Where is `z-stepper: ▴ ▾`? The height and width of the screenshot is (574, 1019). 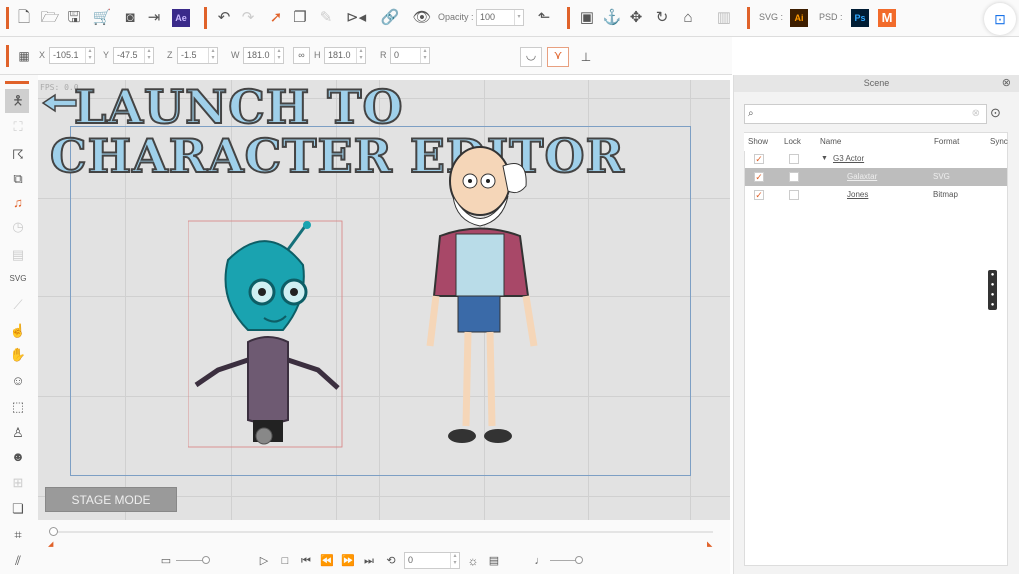
z-stepper: ▴ ▾ is located at coordinates (212, 55).